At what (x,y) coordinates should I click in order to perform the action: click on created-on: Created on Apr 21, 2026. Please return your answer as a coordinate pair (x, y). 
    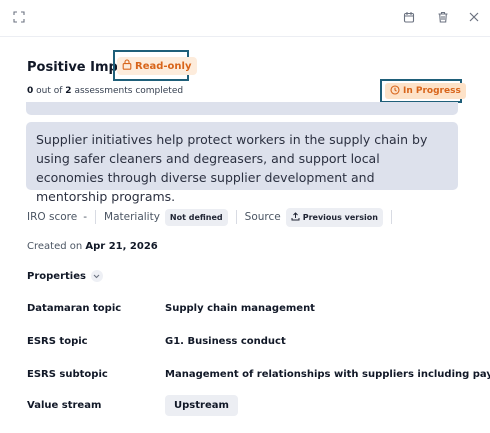
    Looking at the image, I should click on (92, 246).